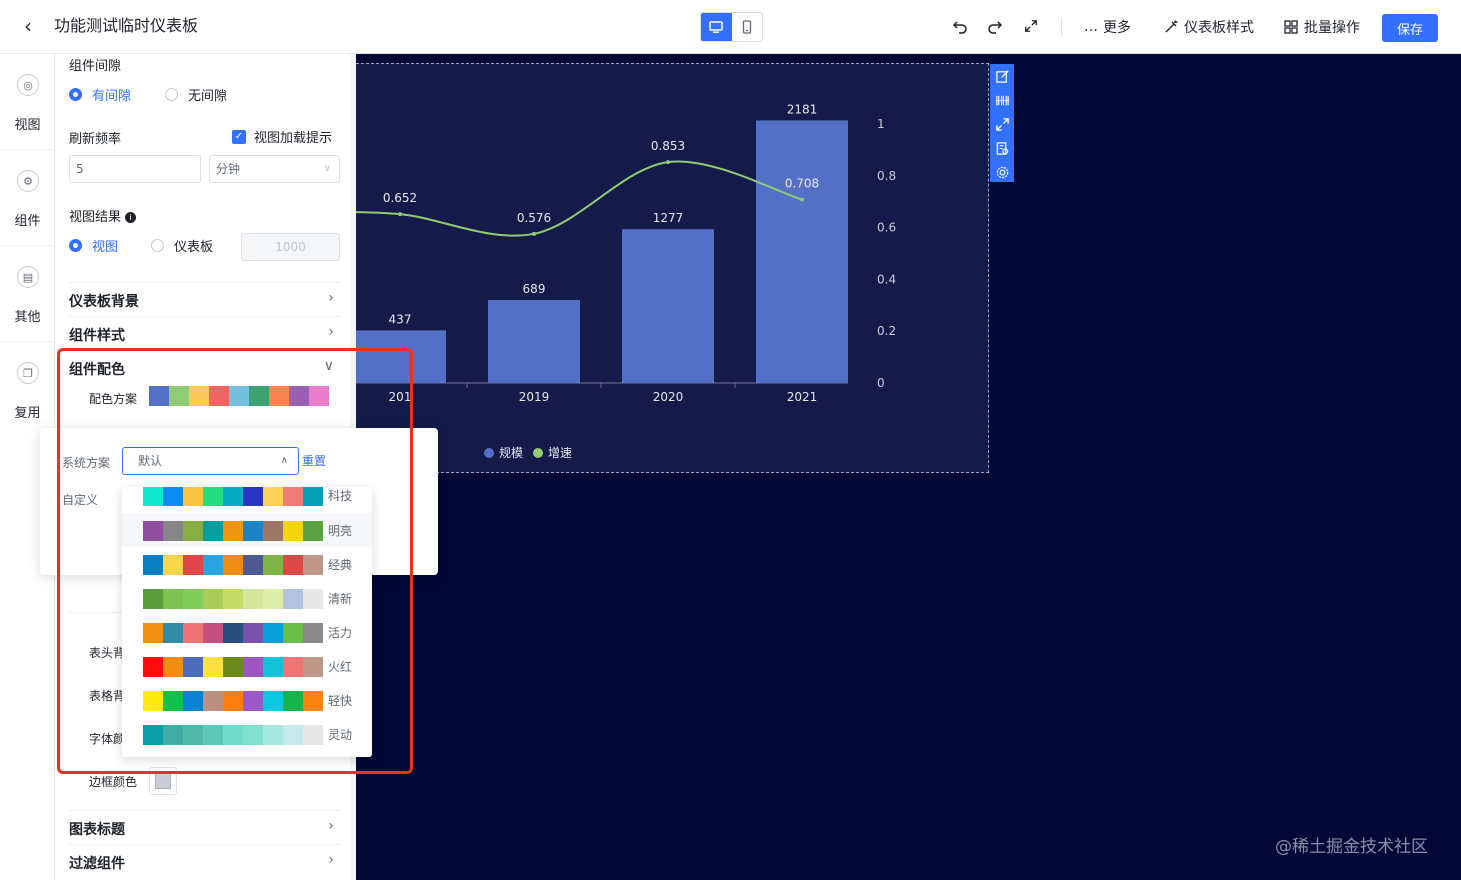 This screenshot has width=1461, height=880. I want to click on result-dashboard-radio: 仪表板, so click(182, 245).